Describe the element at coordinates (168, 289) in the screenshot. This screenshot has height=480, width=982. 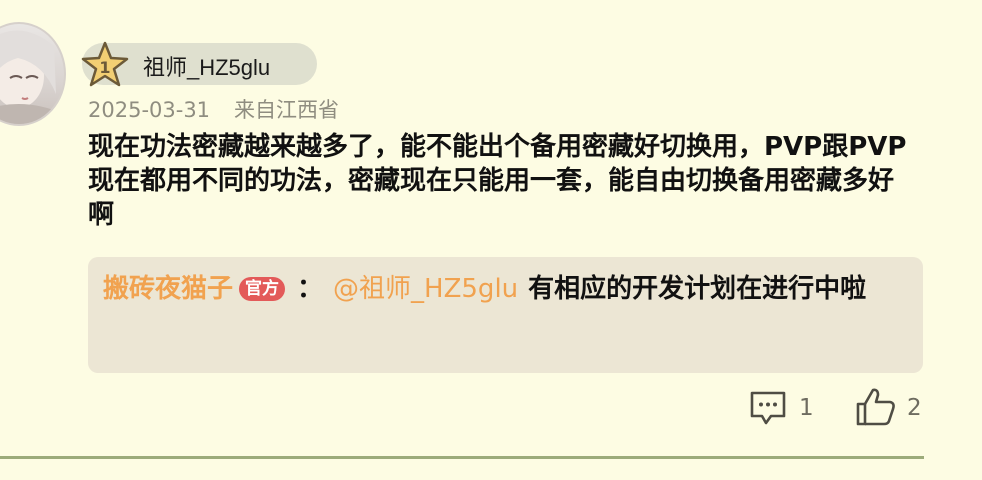
I see `reply-author: 搬砖夜猫子` at that location.